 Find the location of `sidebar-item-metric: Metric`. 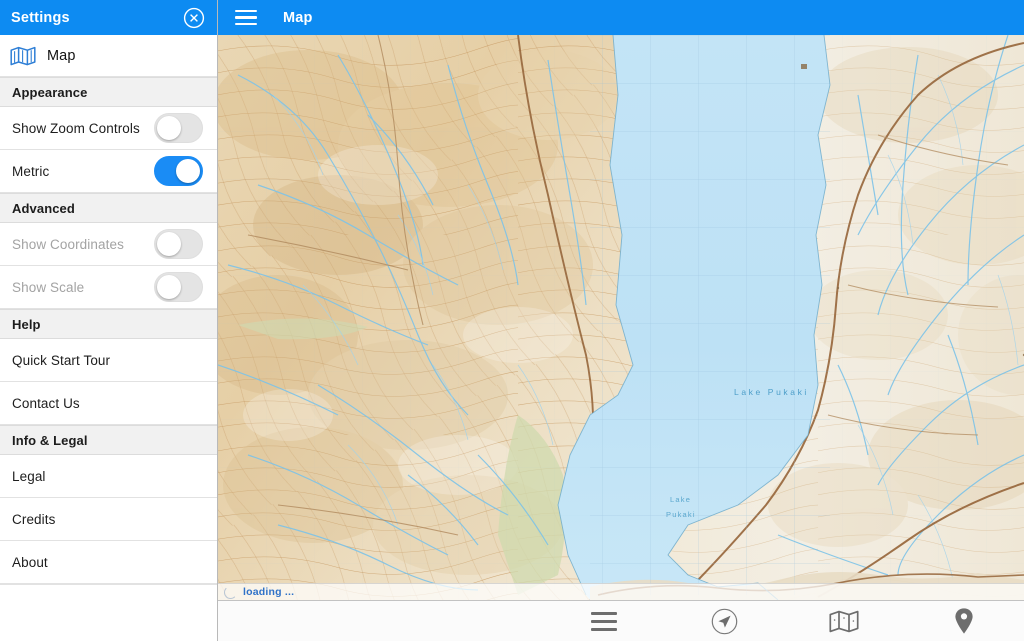

sidebar-item-metric: Metric is located at coordinates (108, 171).